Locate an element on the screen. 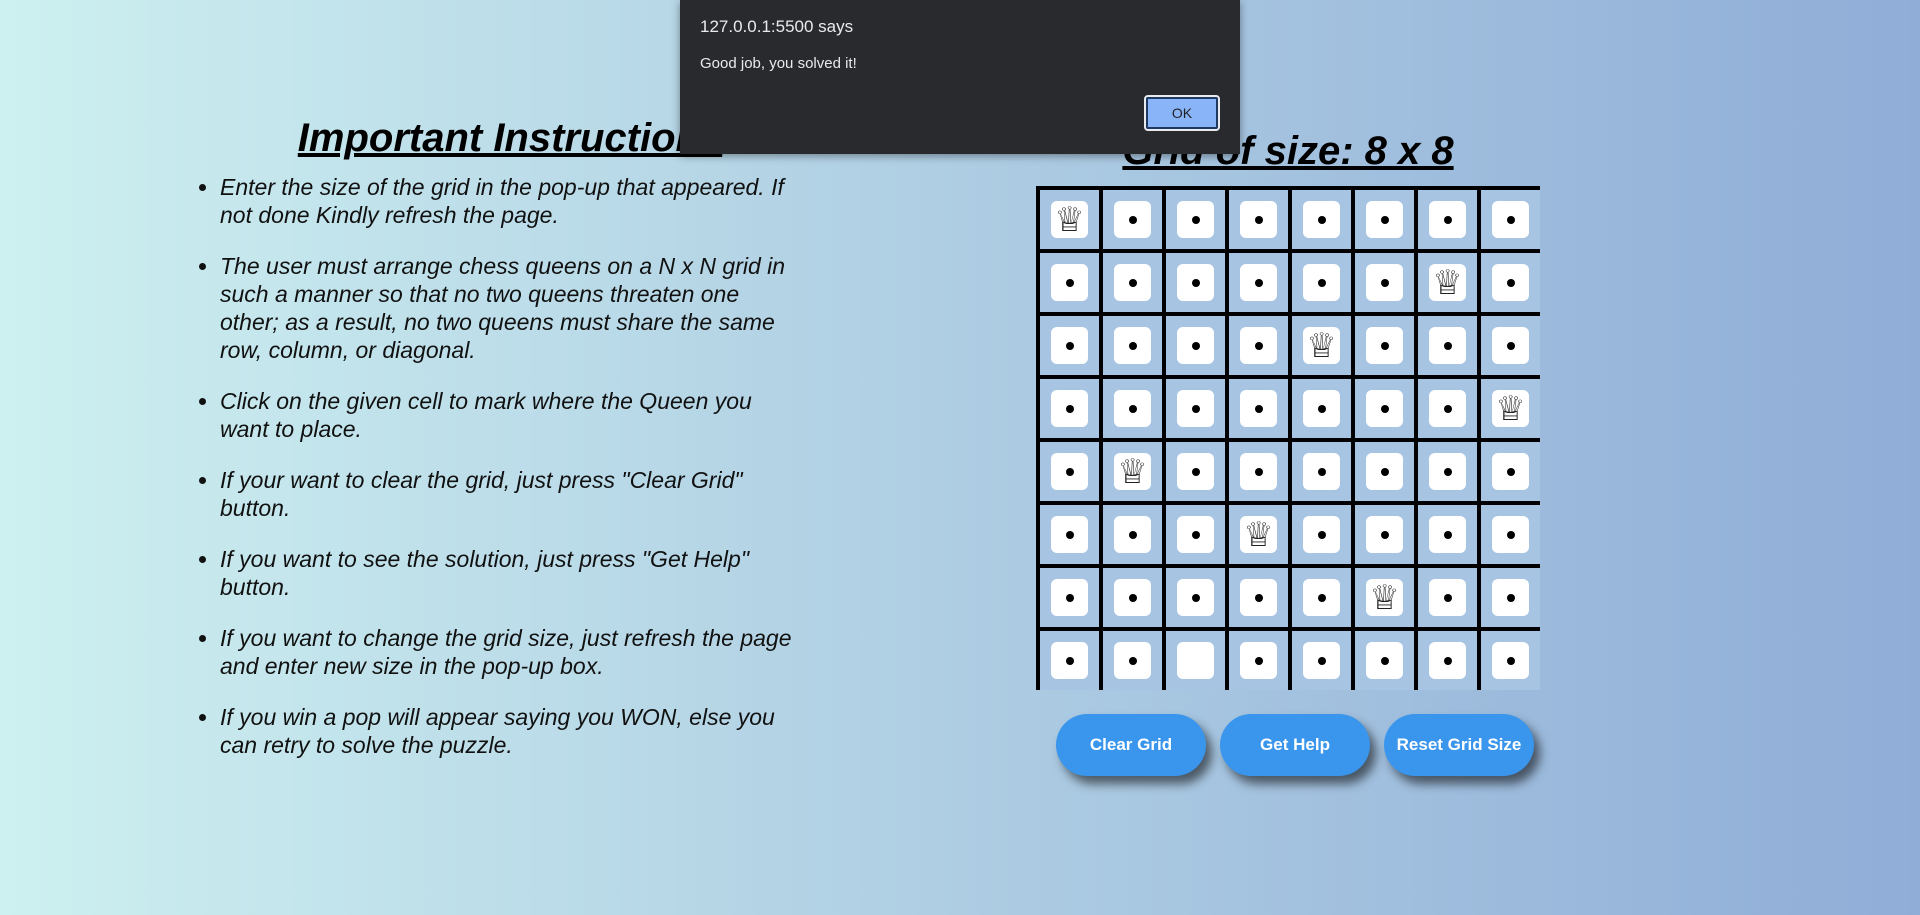 Image resolution: width=1920 pixels, height=915 pixels. reset-grid-size-button: Reset Grid Size is located at coordinates (1459, 745).